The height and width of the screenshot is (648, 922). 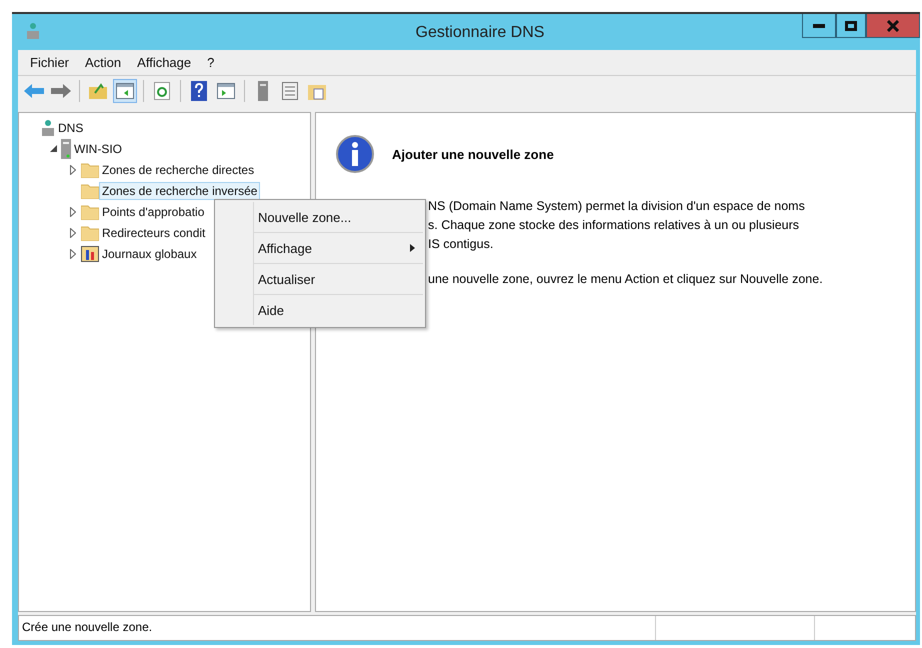 I want to click on minimize-icon, so click(x=819, y=26).